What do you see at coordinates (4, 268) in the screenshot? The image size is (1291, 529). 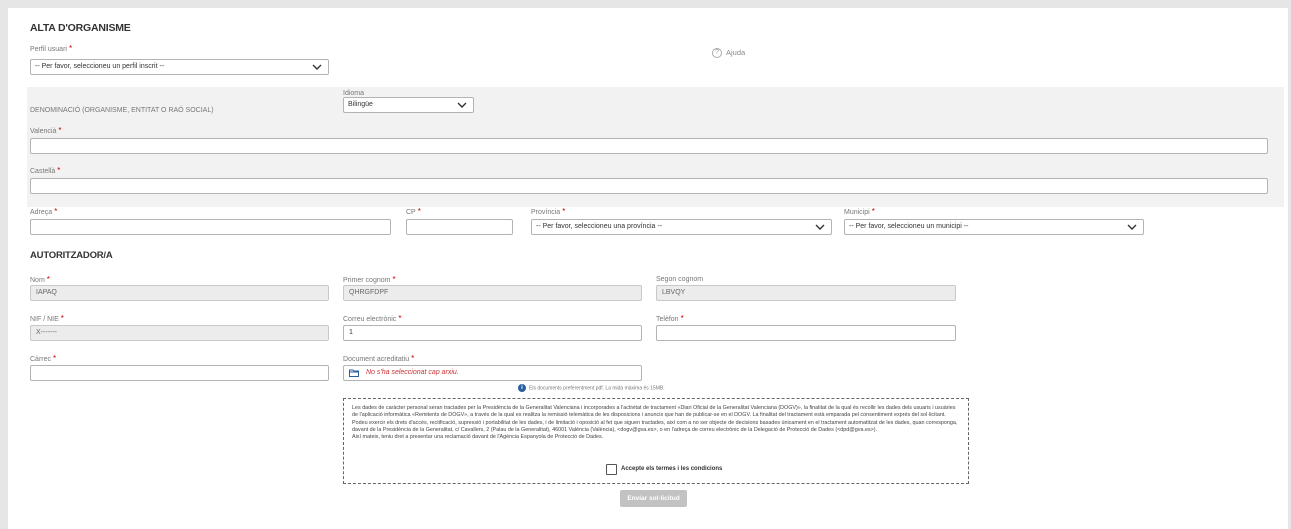 I see `left-strip` at bounding box center [4, 268].